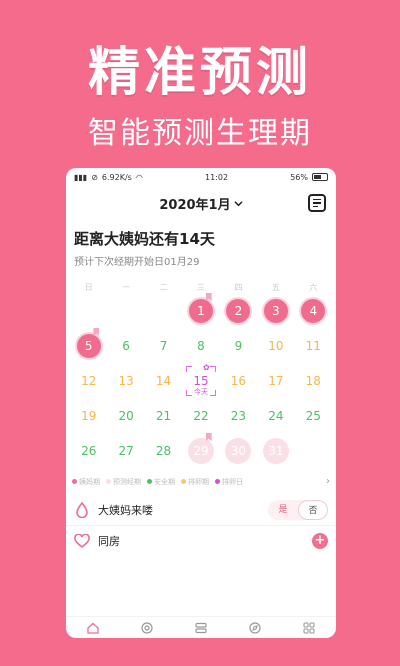 Image resolution: width=400 pixels, height=666 pixels. What do you see at coordinates (238, 380) in the screenshot?
I see `calendar-day: 16` at bounding box center [238, 380].